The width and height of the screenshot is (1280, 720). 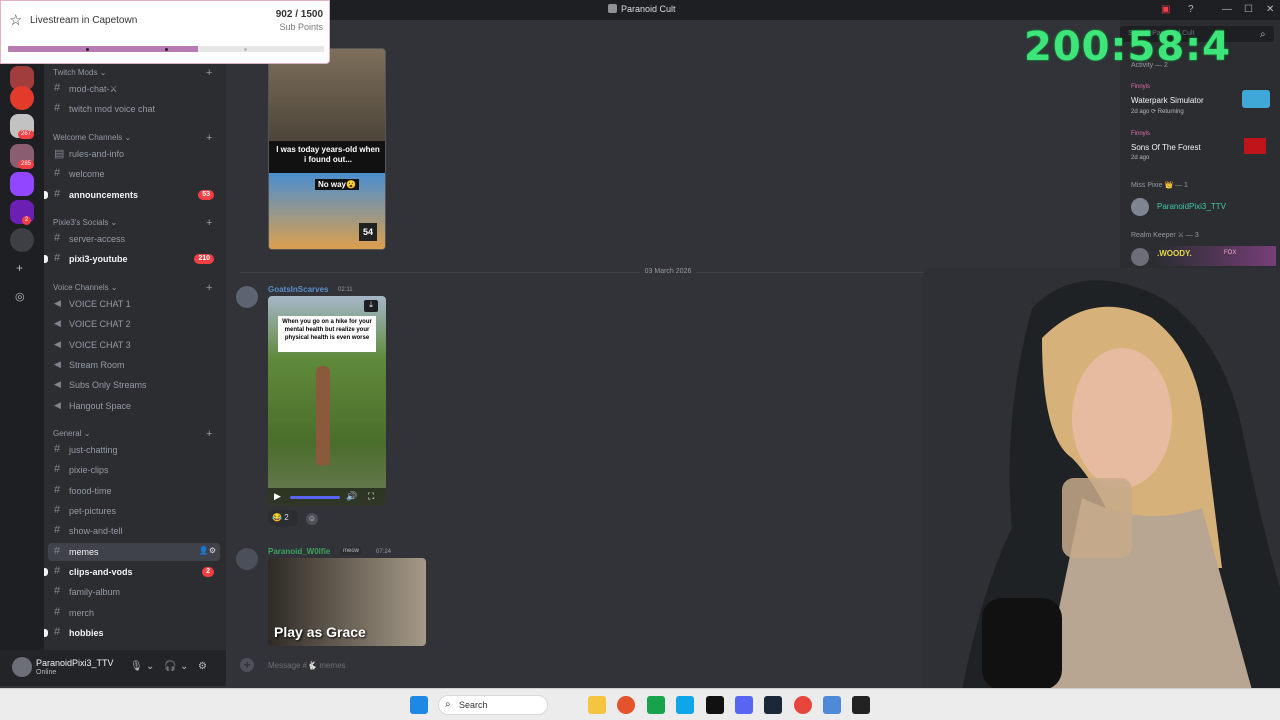 What do you see at coordinates (22, 98) in the screenshot?
I see `youtube-server-icon` at bounding box center [22, 98].